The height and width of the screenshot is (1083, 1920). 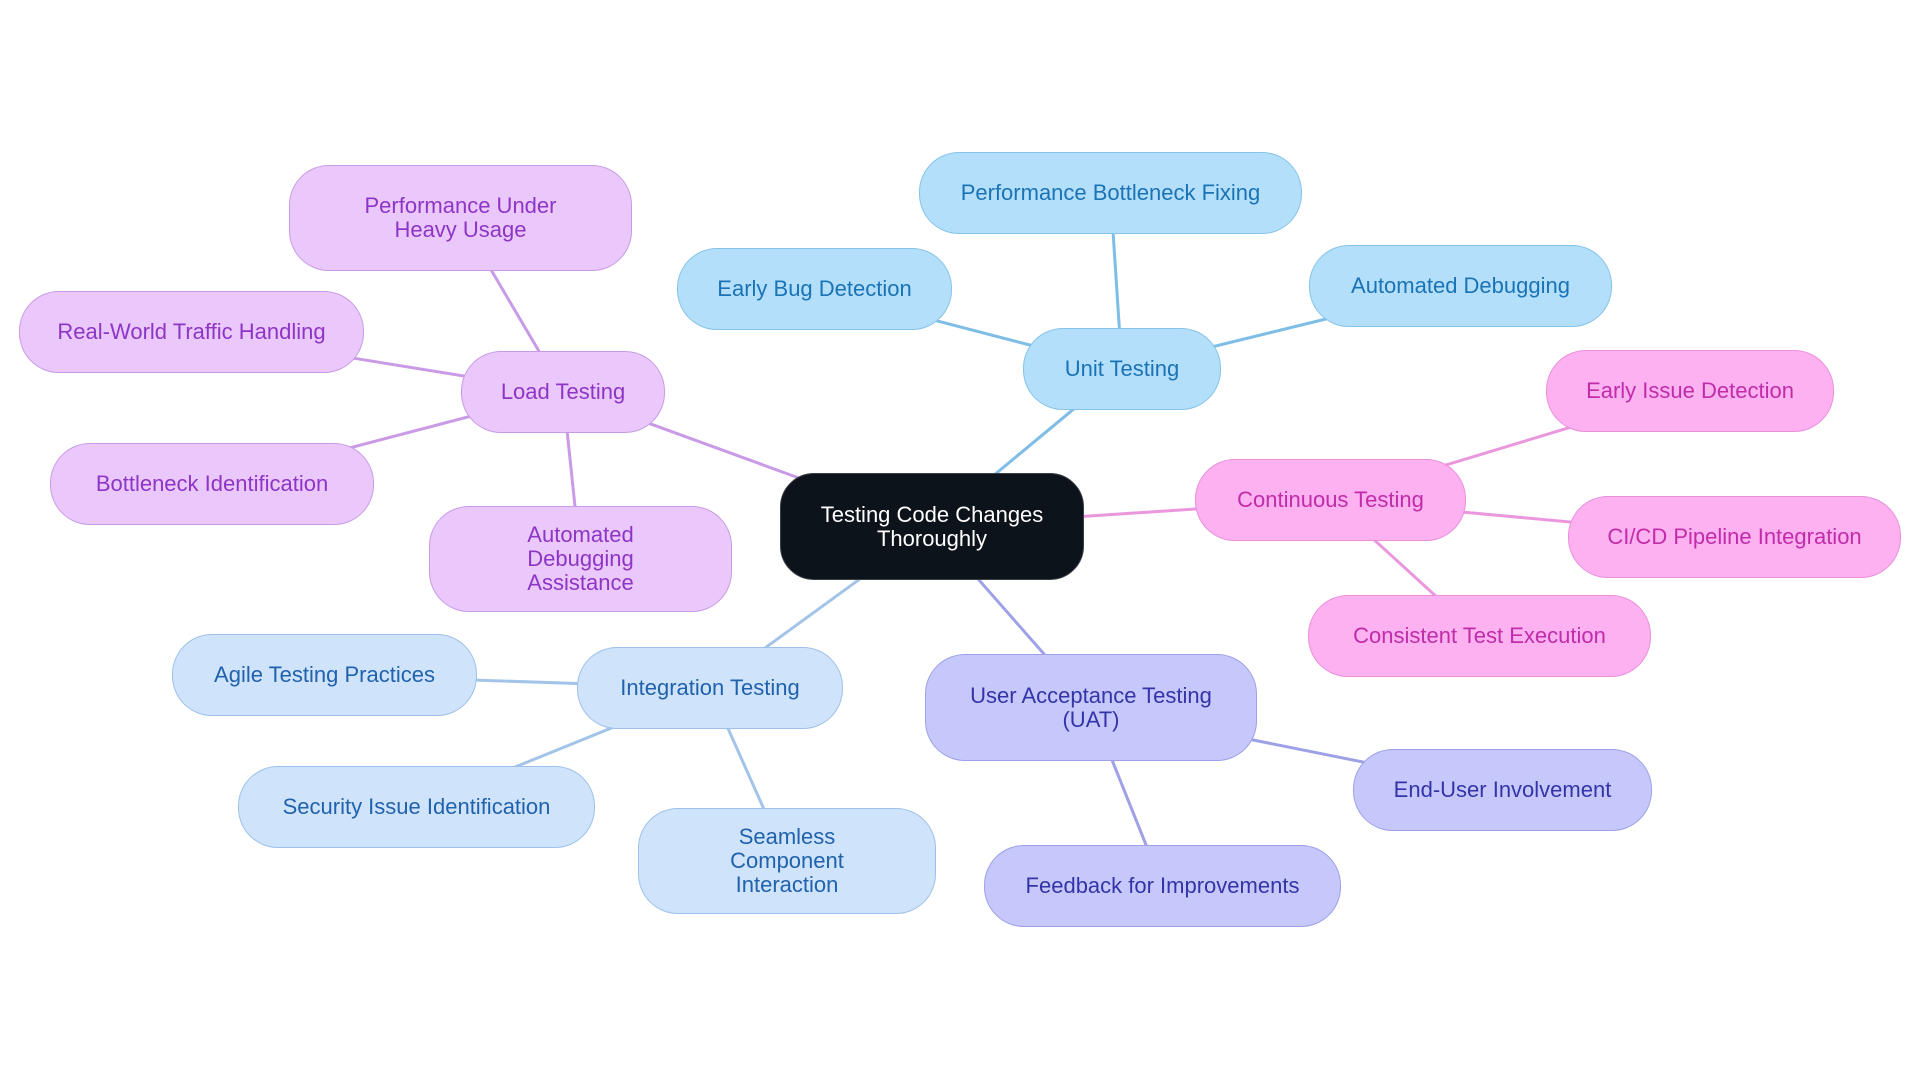 I want to click on leaf-label: Automated Debugging, so click(x=1460, y=285).